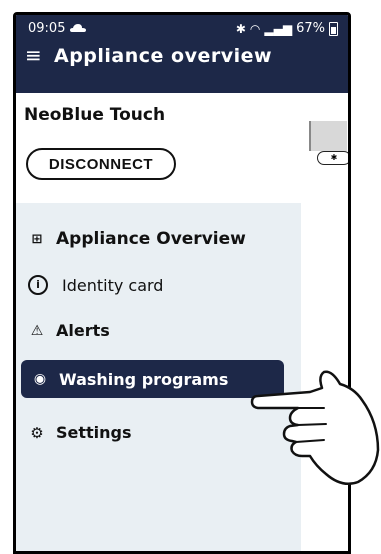 The image size is (381, 554). What do you see at coordinates (315, 427) in the screenshot?
I see `pointing-hand-icon` at bounding box center [315, 427].